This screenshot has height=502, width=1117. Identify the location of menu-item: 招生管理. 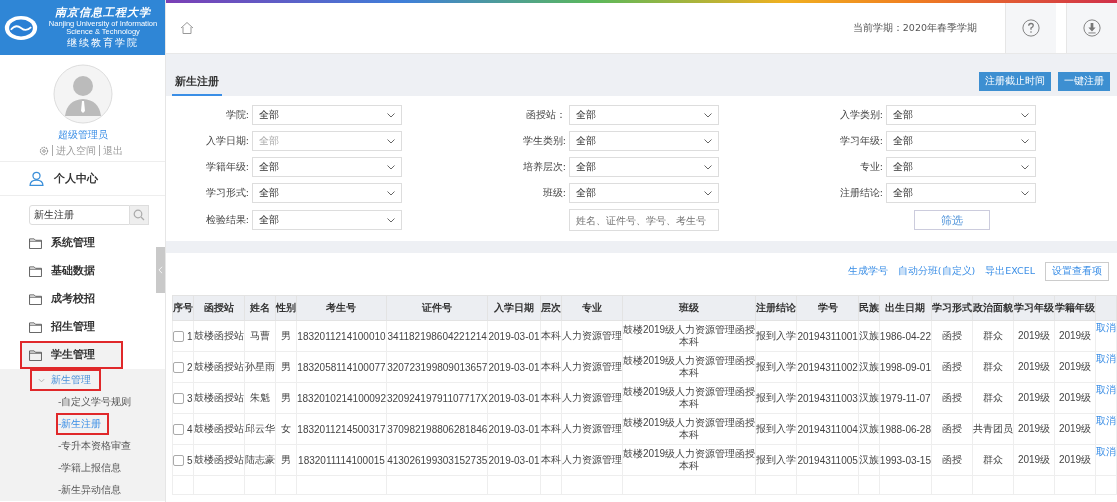
(77, 327).